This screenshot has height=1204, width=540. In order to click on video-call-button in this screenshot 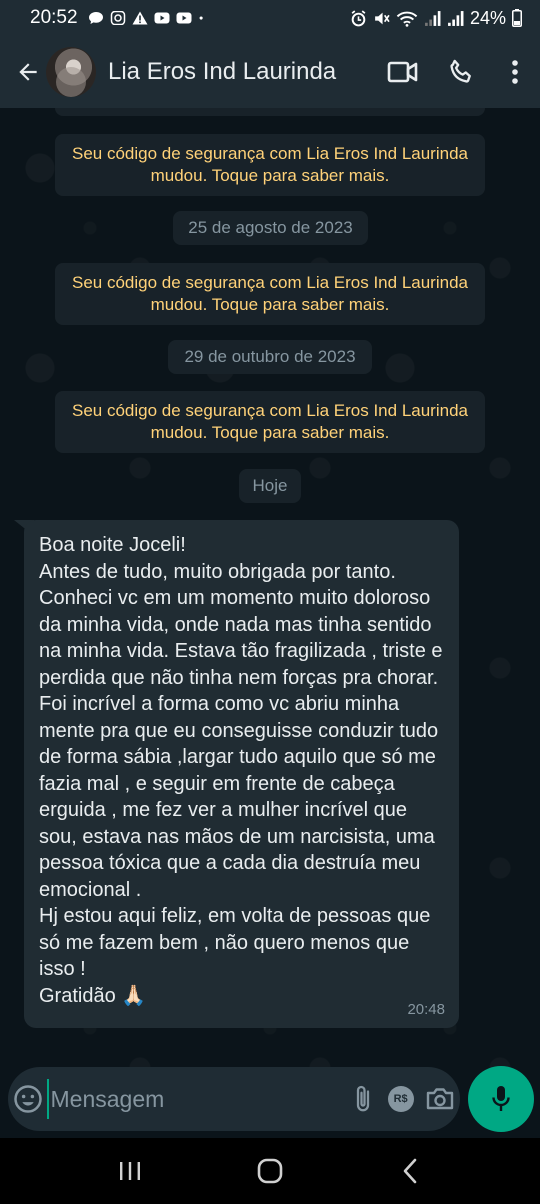, I will do `click(403, 72)`.